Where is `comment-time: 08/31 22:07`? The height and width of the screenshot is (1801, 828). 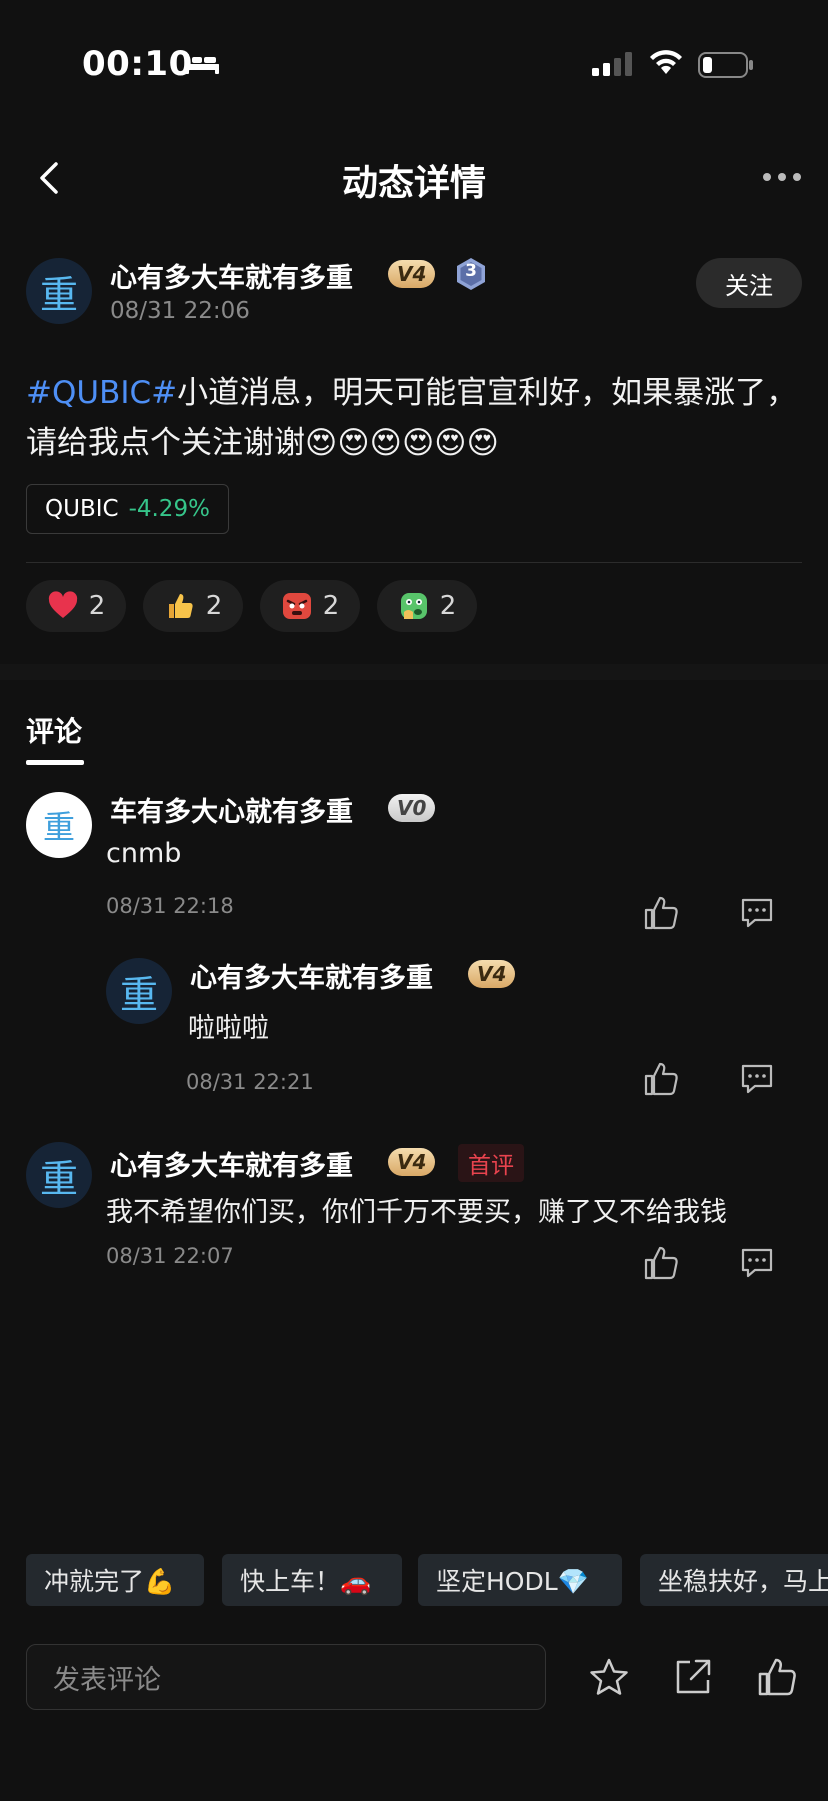 comment-time: 08/31 22:07 is located at coordinates (170, 1256).